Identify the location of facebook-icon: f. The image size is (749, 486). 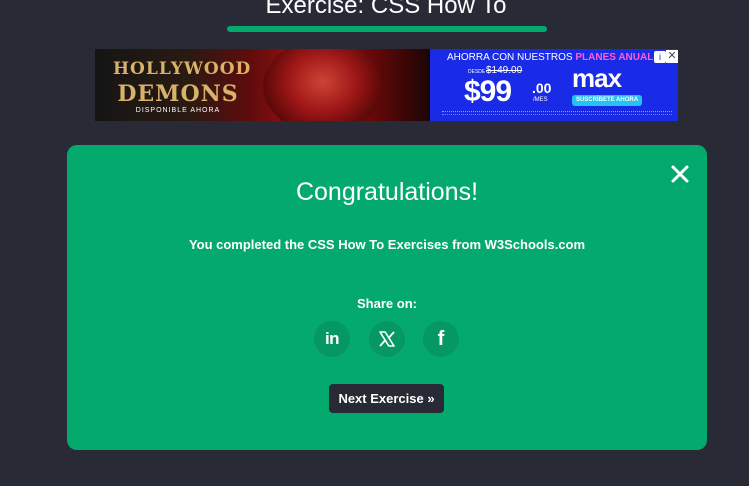
(441, 338).